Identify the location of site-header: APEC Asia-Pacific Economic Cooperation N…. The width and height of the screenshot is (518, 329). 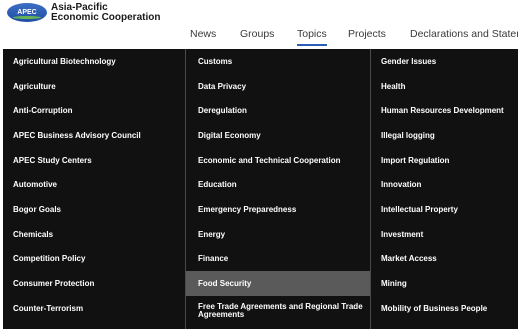
(259, 23).